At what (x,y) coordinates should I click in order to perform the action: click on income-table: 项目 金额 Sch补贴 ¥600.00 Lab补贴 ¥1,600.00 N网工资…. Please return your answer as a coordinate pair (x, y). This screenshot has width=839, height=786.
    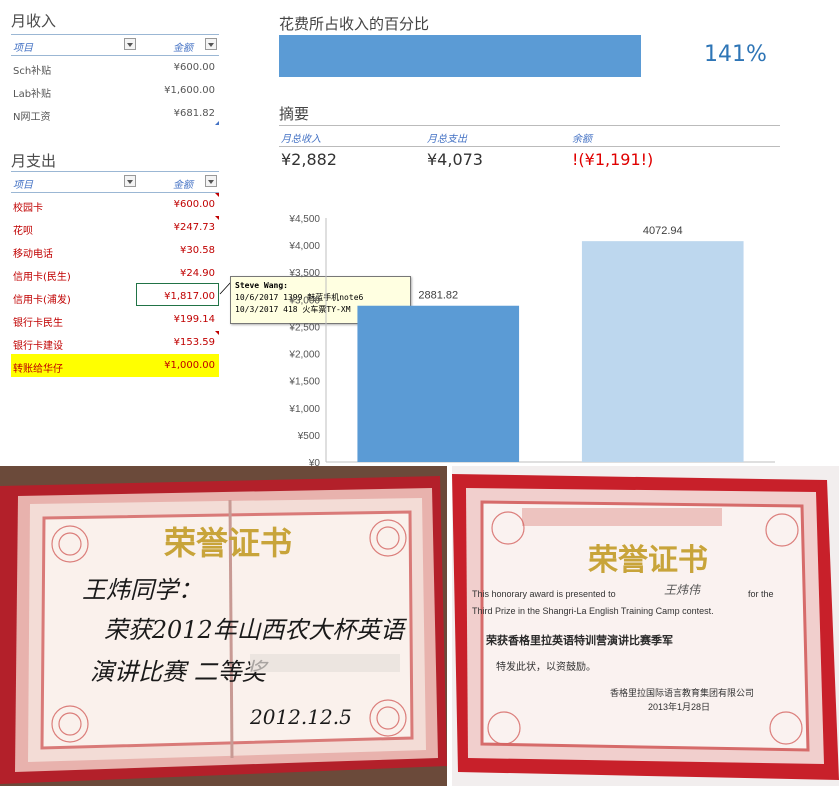
    Looking at the image, I should click on (115, 79).